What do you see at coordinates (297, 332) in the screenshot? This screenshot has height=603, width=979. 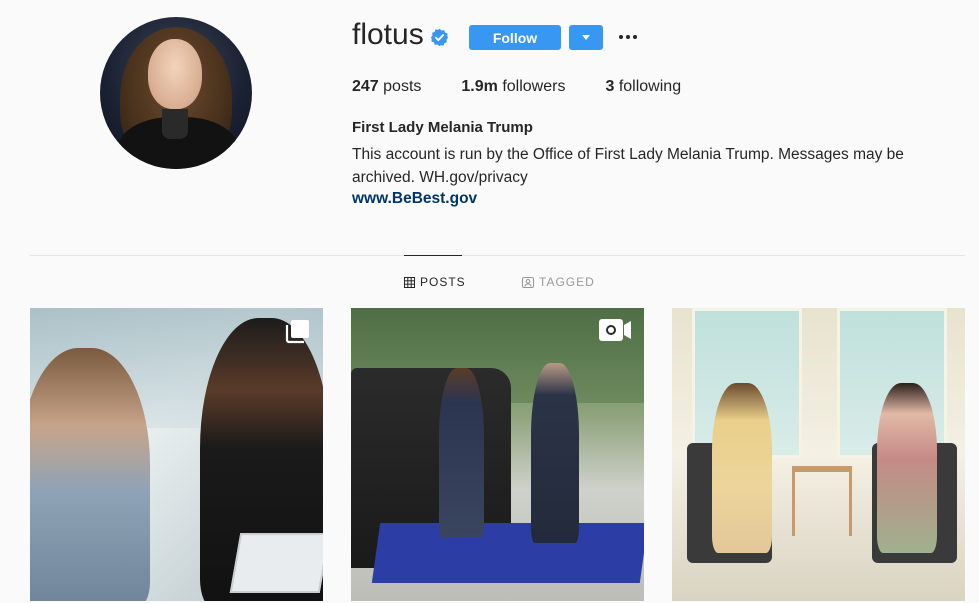 I see `carousel-icon` at bounding box center [297, 332].